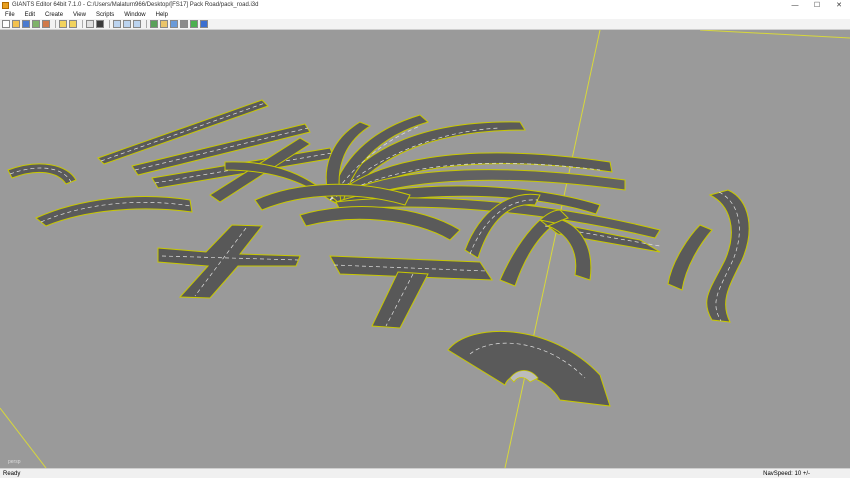 This screenshot has height=478, width=850. Describe the element at coordinates (30, 15) in the screenshot. I see `menu-edit: Edit` at that location.